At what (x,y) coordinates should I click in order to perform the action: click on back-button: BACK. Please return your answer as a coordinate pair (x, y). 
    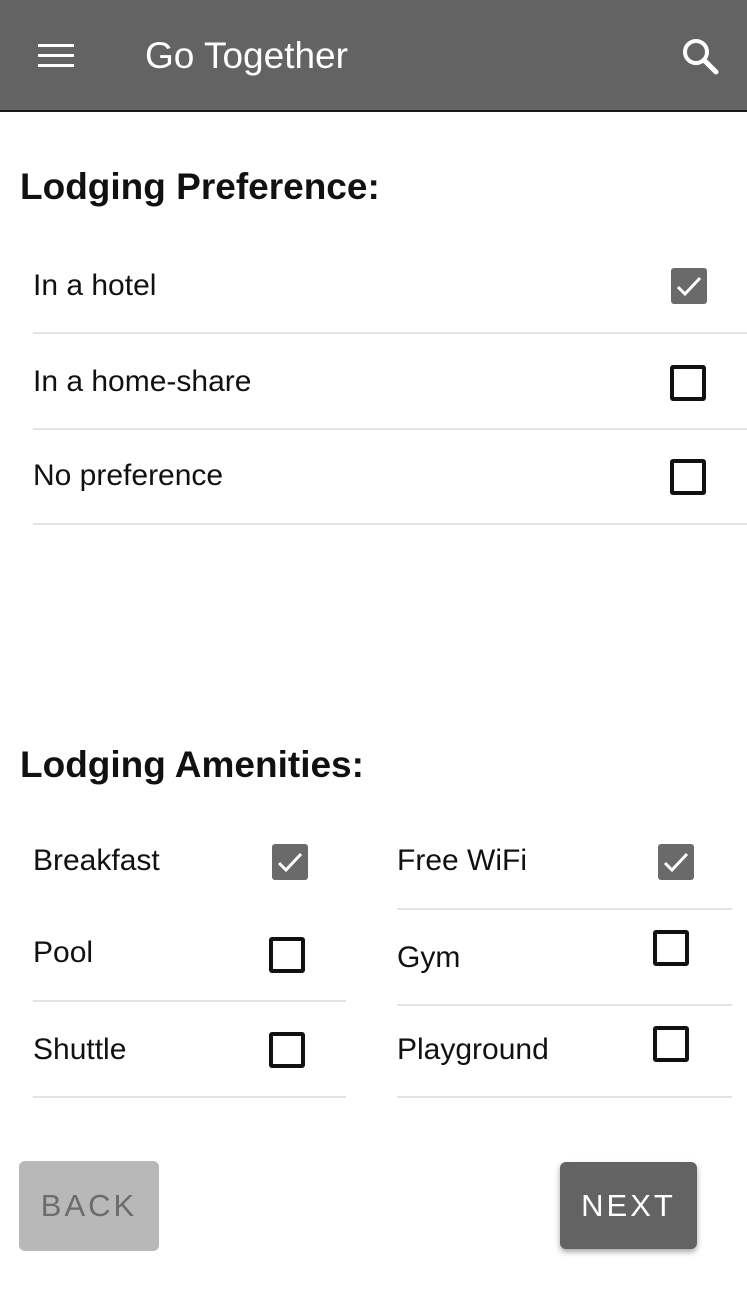
    Looking at the image, I should click on (89, 1206).